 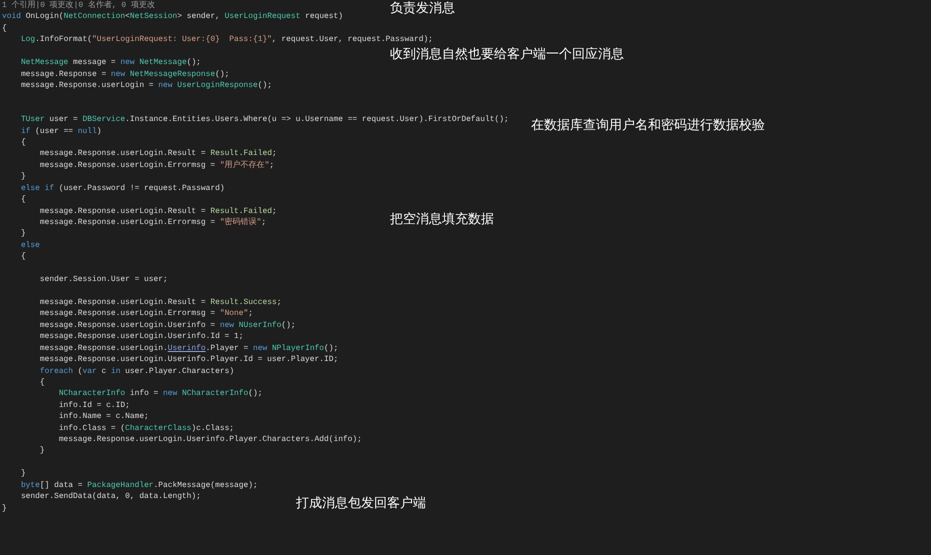 I want to click on annotation-text: 把空消息填充数据, so click(x=442, y=220).